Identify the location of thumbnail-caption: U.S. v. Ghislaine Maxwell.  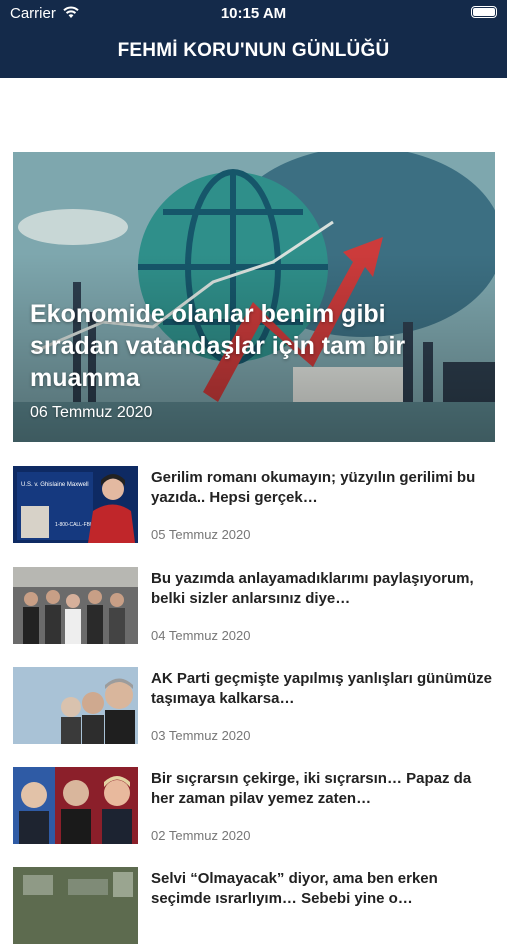
(55, 485).